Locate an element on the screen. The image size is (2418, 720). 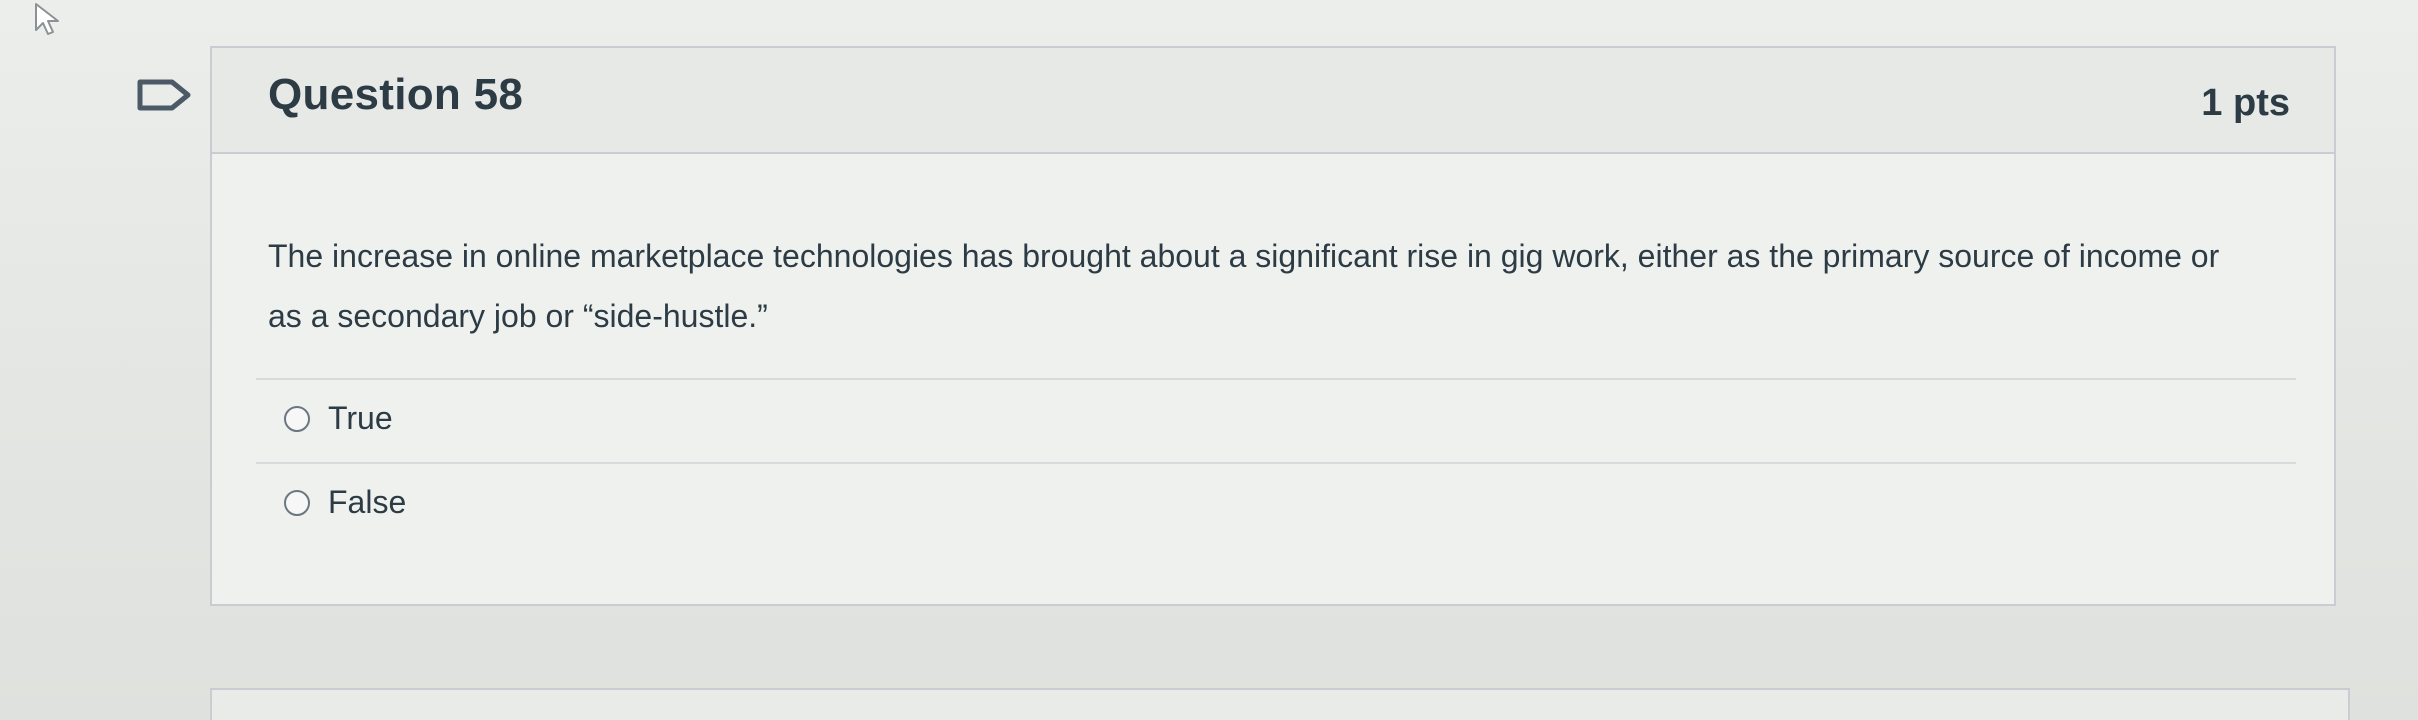
mouse-pointer-icon is located at coordinates (47, 19).